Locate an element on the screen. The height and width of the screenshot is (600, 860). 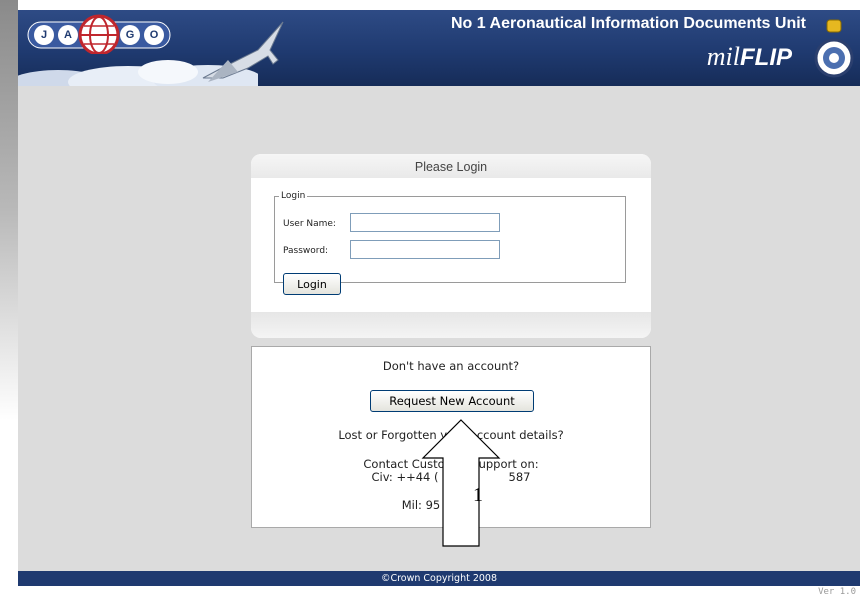
civ-phone-tail: 587 is located at coordinates (519, 477).